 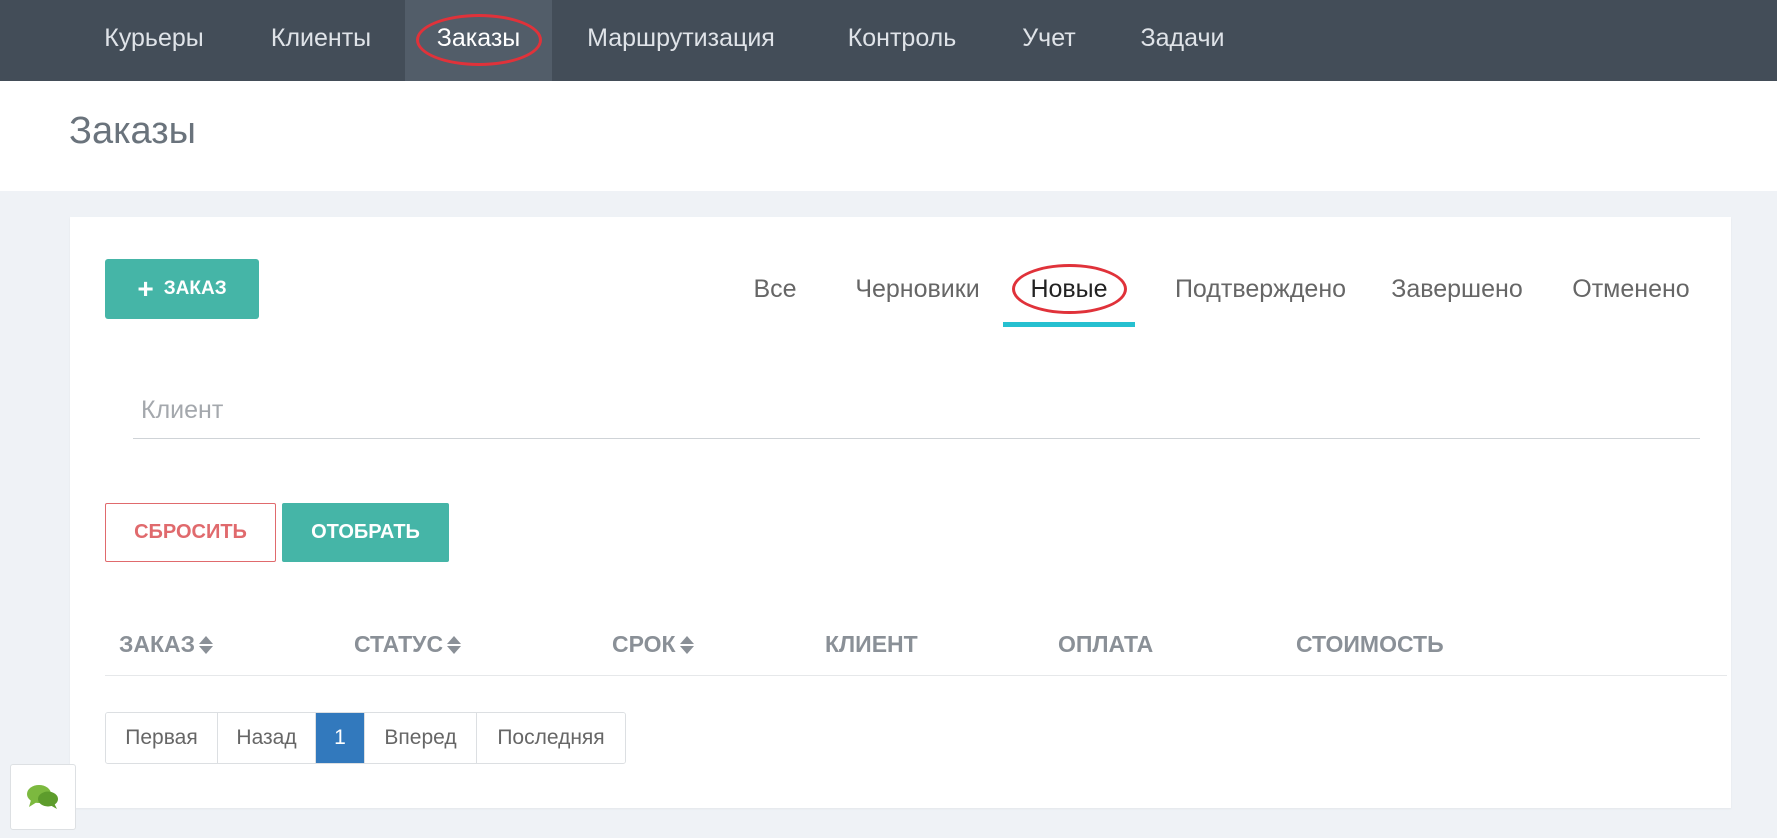 I want to click on page-title: Заказы, so click(x=132, y=131).